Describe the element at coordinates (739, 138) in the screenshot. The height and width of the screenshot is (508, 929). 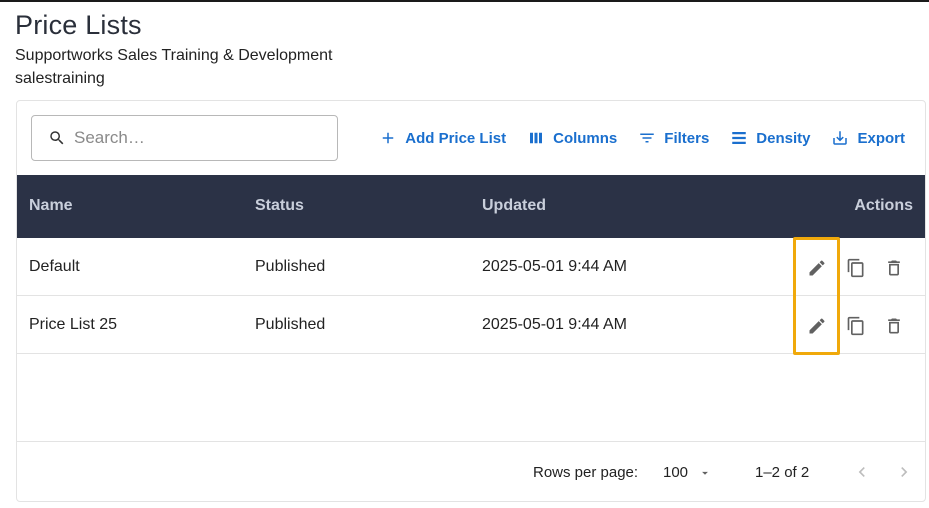
I see `density-icon` at that location.